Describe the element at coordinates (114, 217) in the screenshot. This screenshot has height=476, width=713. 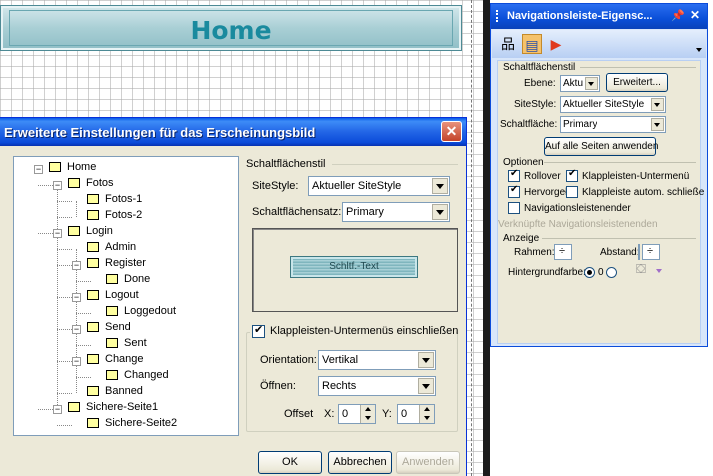
I see `tree-node: Fotos-2` at that location.